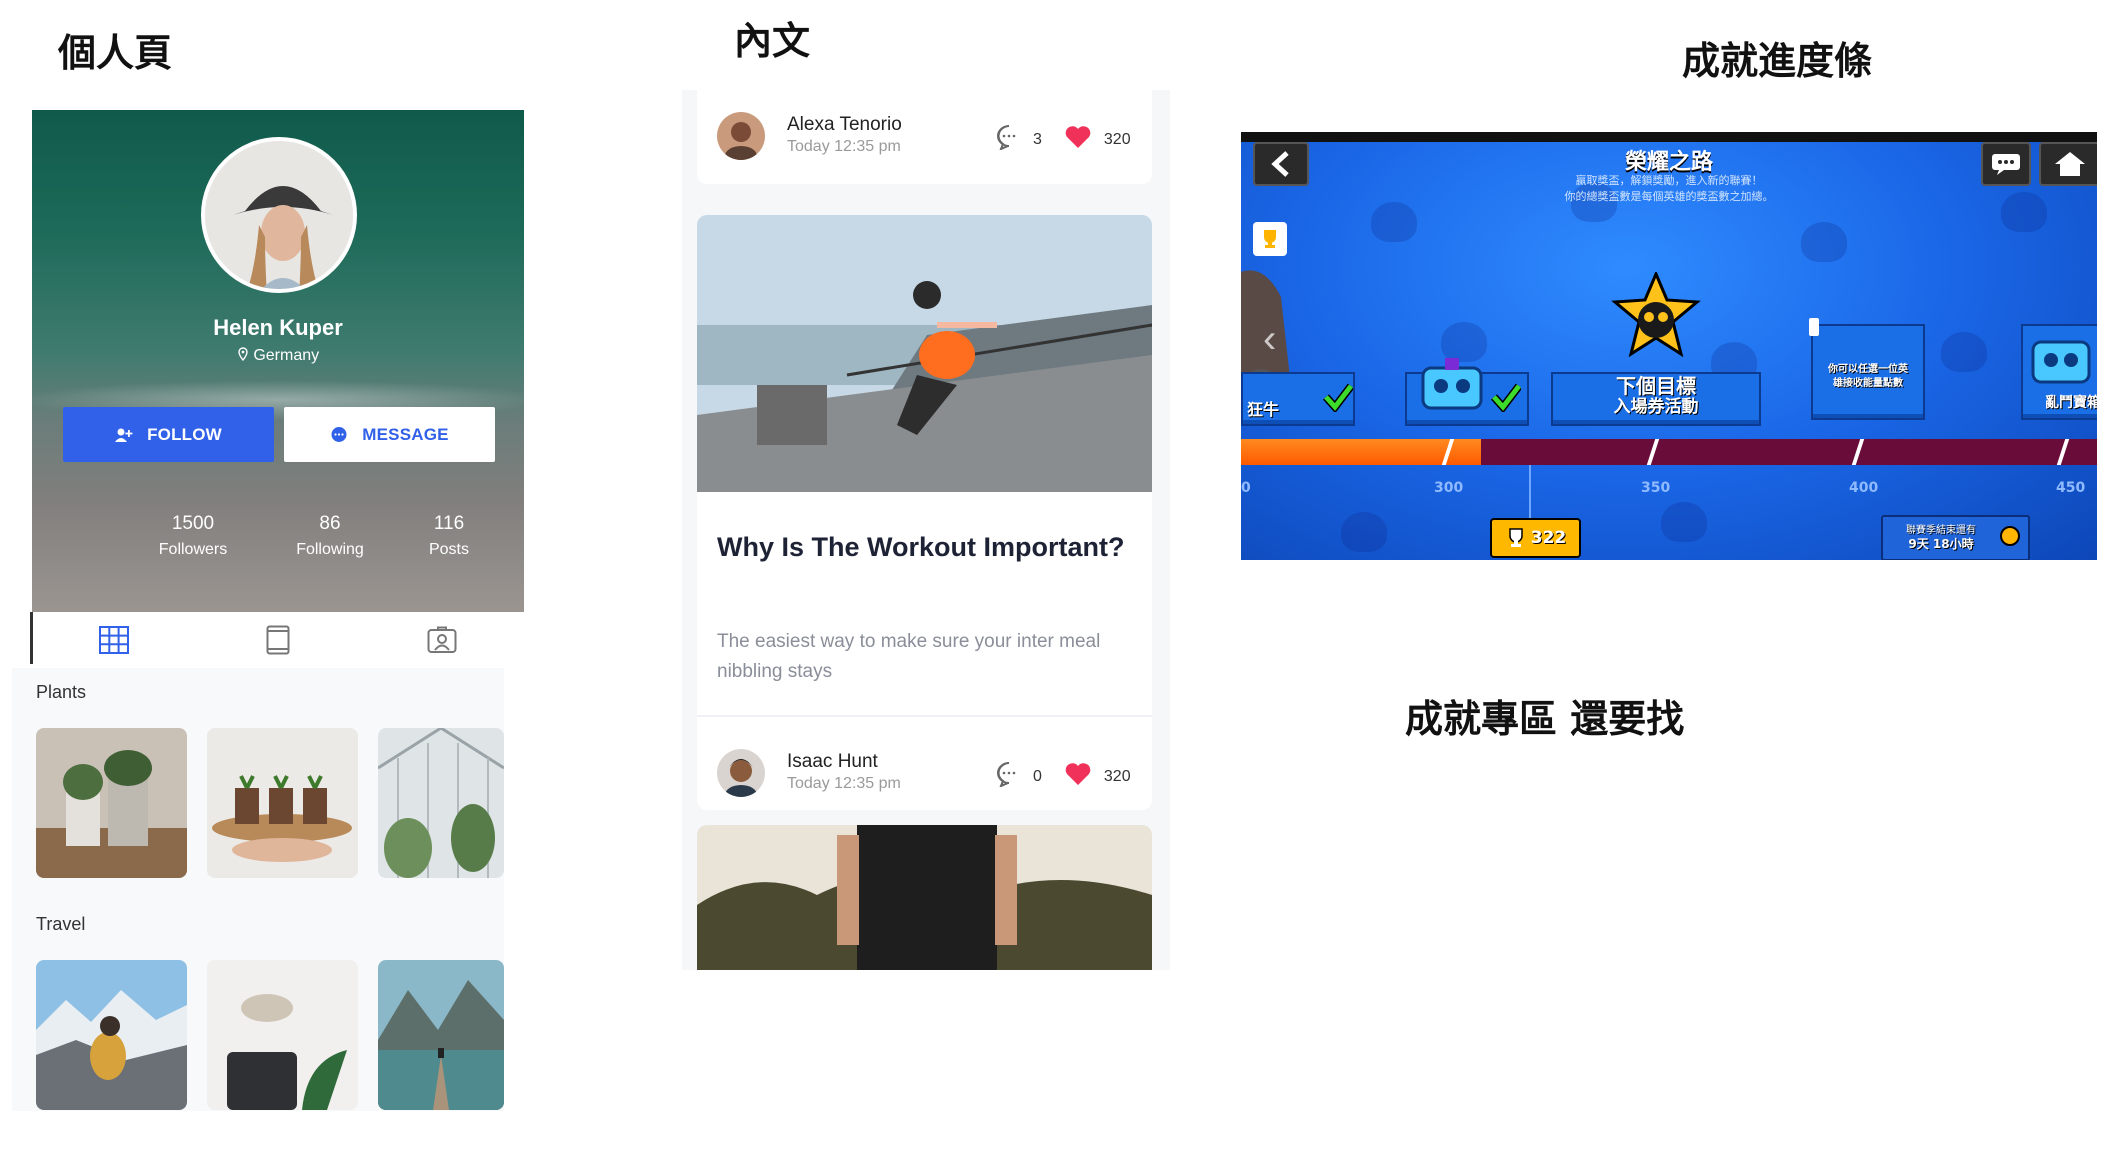  Describe the element at coordinates (1669, 452) in the screenshot. I see `trophy-progress-bar` at that location.